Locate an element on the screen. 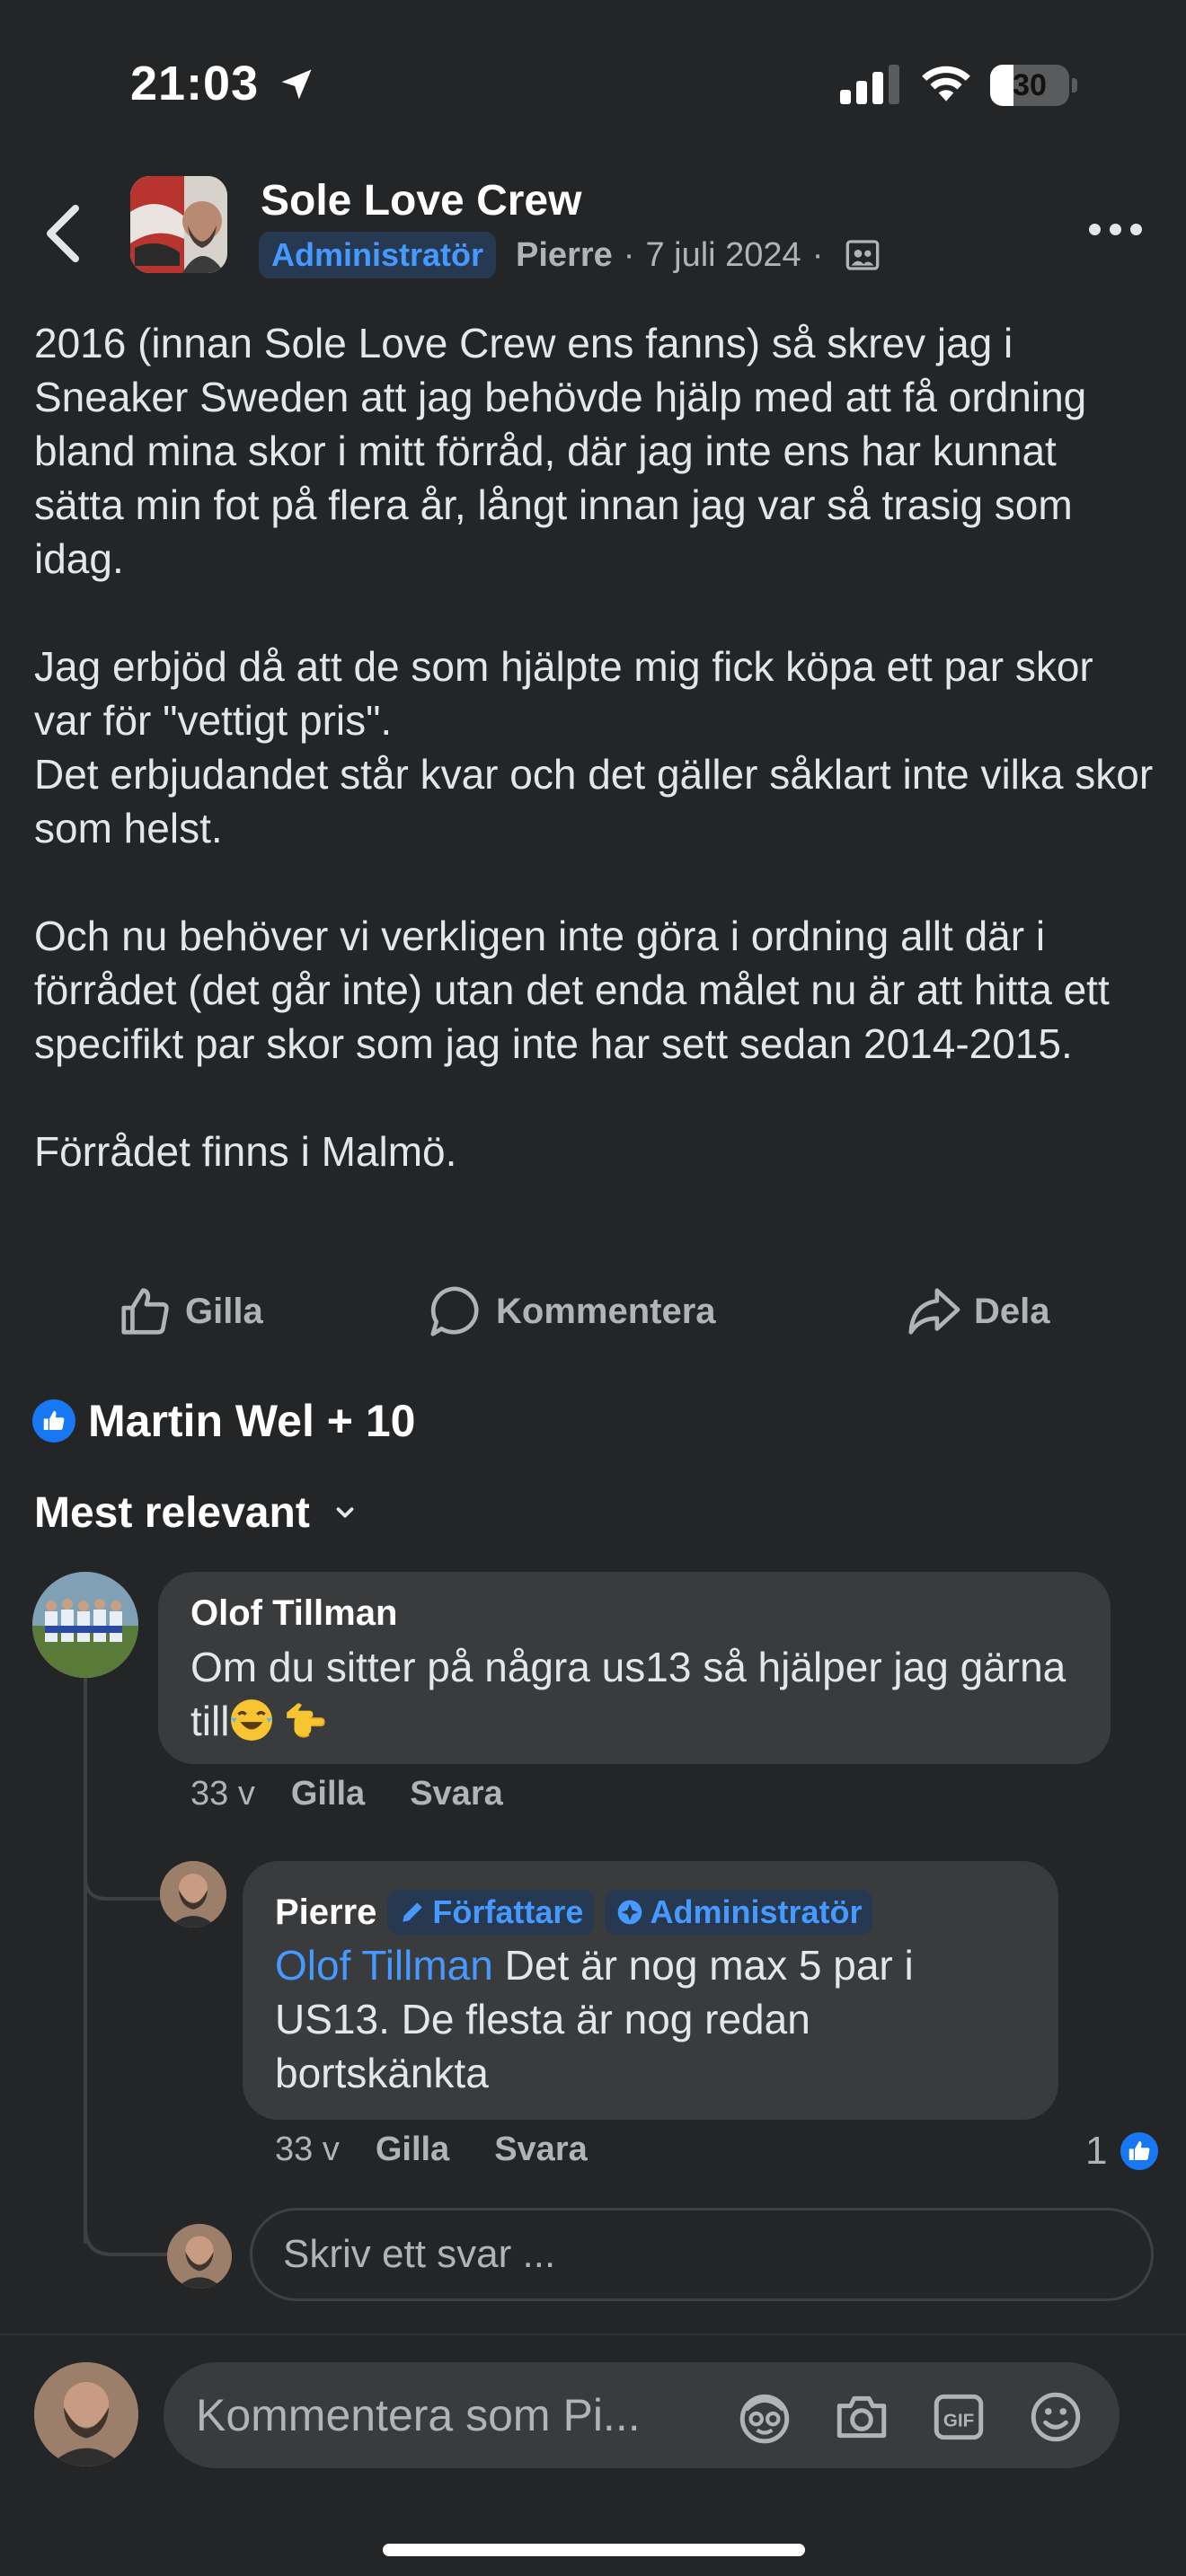 This screenshot has height=2576, width=1186. share-button: Dela is located at coordinates (978, 1311).